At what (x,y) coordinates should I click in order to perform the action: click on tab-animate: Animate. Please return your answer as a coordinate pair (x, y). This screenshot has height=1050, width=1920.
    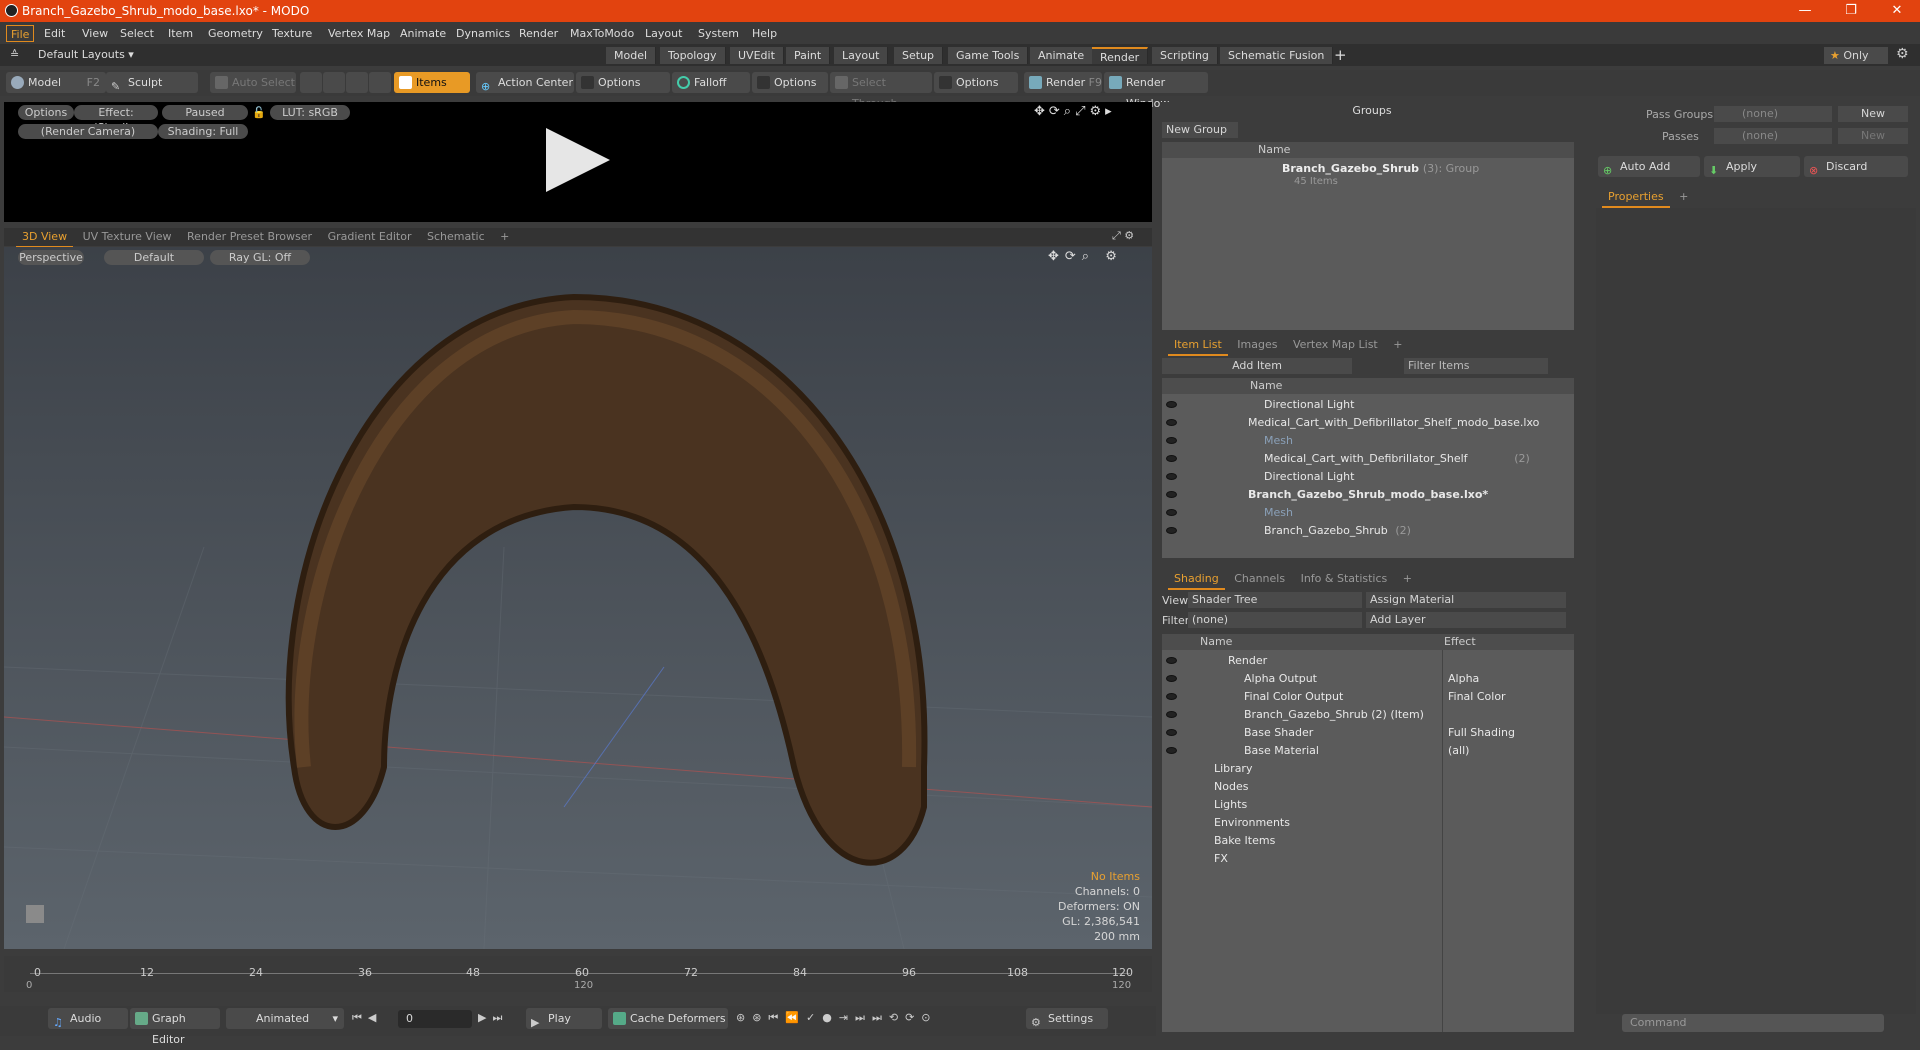
    Looking at the image, I should click on (1062, 55).